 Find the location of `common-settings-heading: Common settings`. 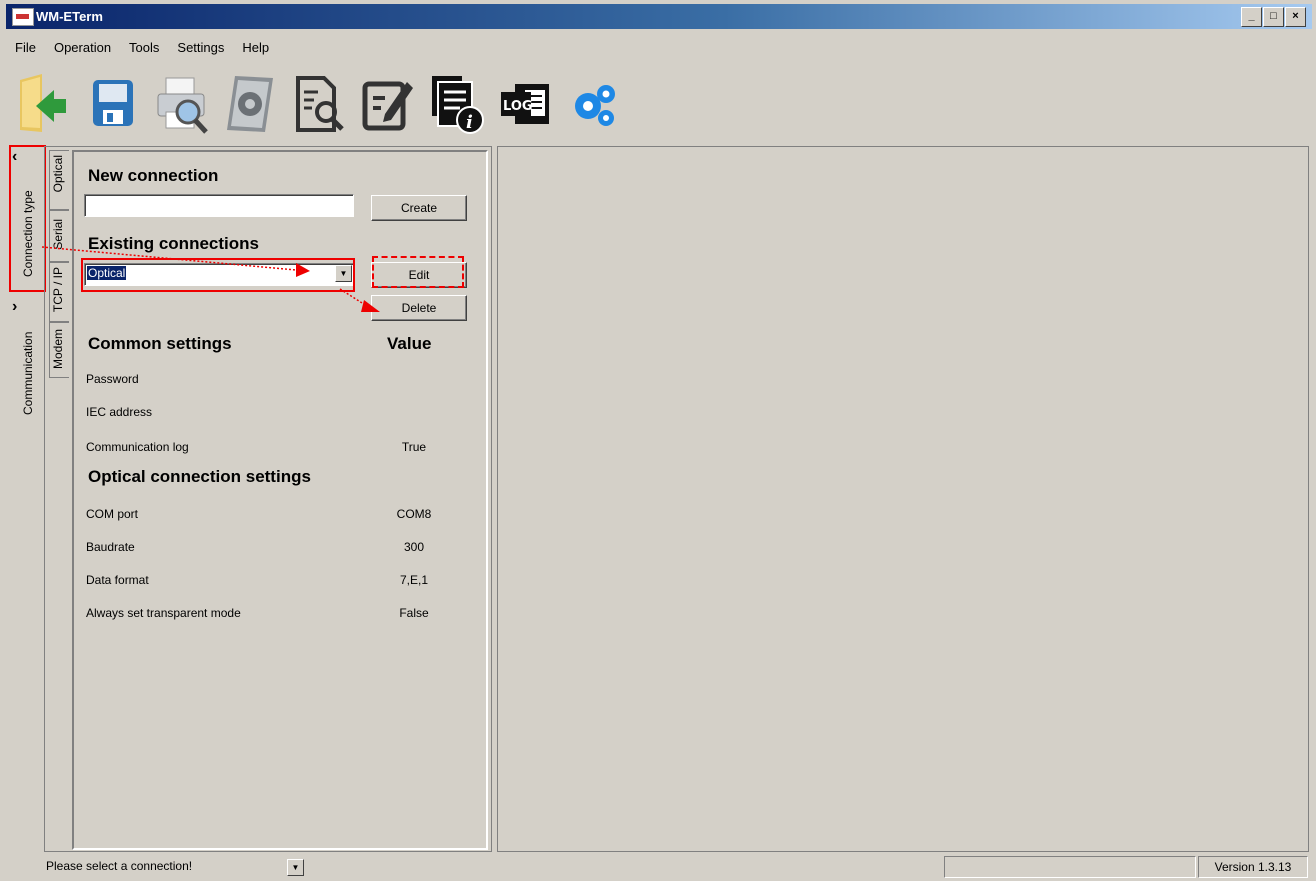

common-settings-heading: Common settings is located at coordinates (160, 343).